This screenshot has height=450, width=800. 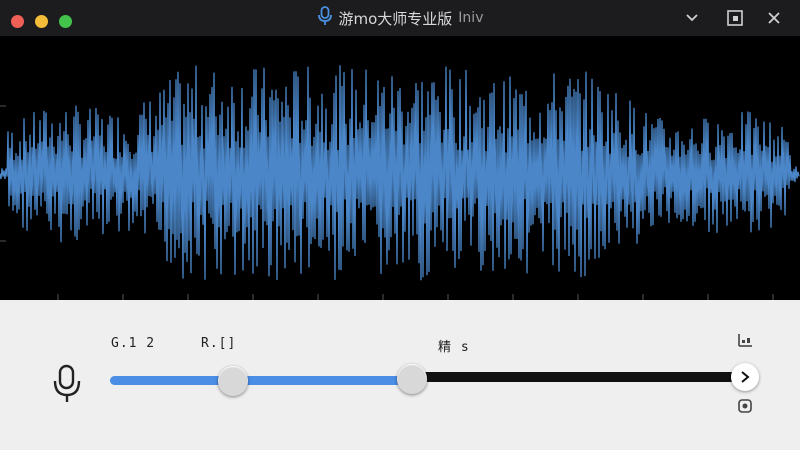 I want to click on window-maximize-icon, so click(x=735, y=18).